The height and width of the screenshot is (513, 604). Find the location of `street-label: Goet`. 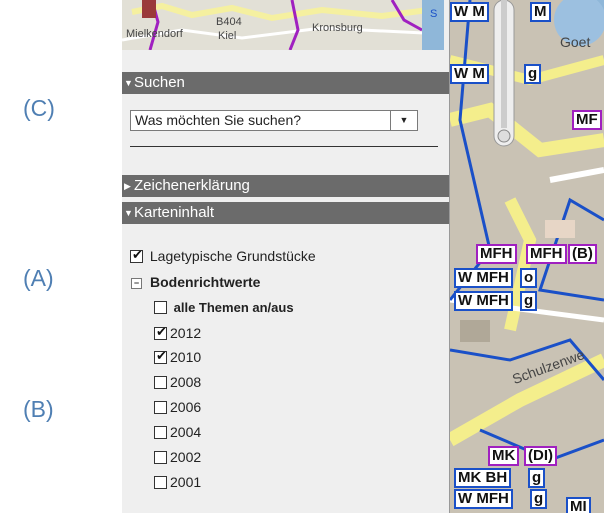

street-label: Goet is located at coordinates (575, 42).